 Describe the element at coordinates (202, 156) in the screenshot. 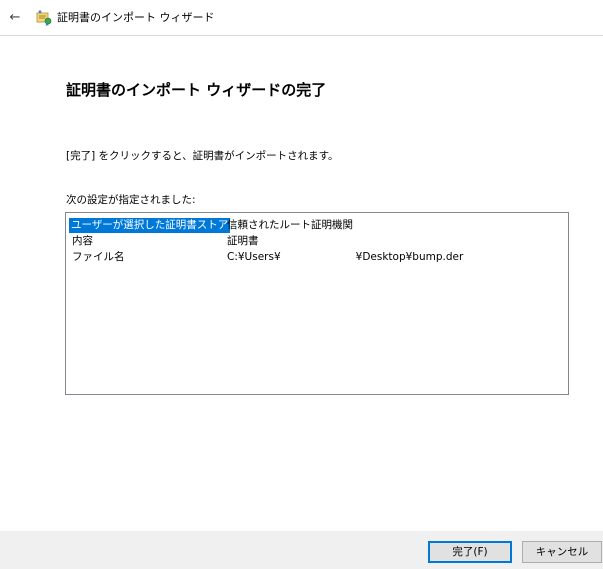

I see `finish-instruction-text: [完了] をクリックすると、証明書がインポートされます。` at that location.